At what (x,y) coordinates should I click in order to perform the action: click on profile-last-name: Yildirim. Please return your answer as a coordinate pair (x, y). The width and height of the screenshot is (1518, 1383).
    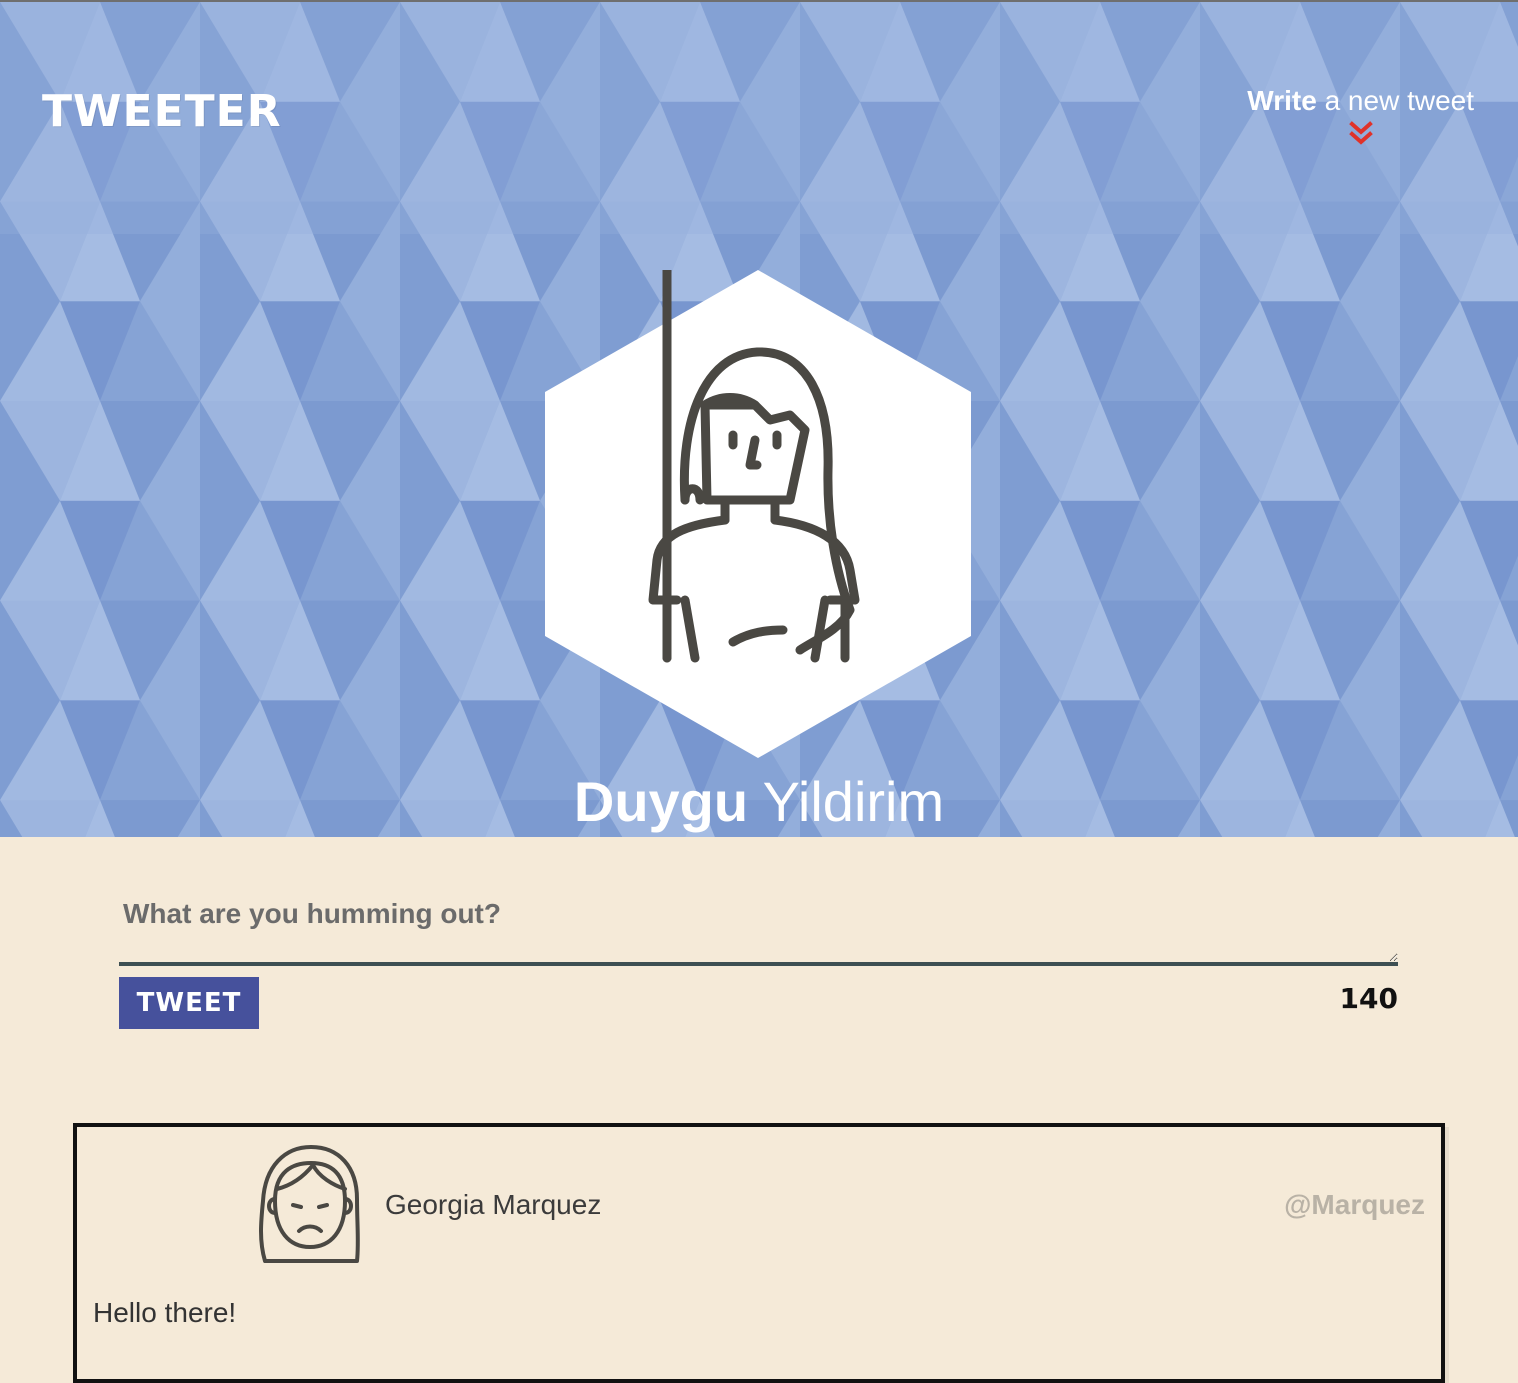
    Looking at the image, I should click on (853, 801).